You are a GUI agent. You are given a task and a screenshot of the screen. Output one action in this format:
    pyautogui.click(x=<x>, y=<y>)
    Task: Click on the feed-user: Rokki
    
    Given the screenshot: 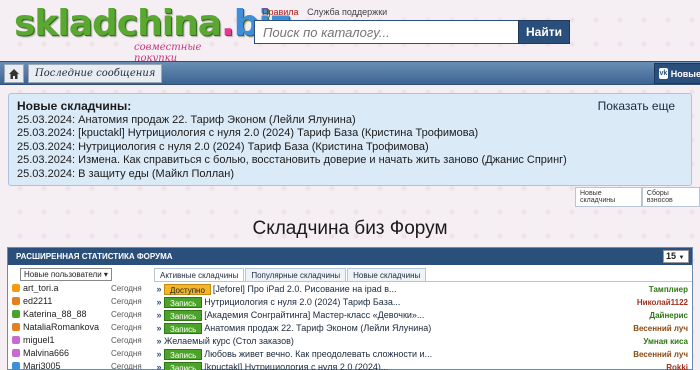 What is the action you would take?
    pyautogui.click(x=679, y=366)
    